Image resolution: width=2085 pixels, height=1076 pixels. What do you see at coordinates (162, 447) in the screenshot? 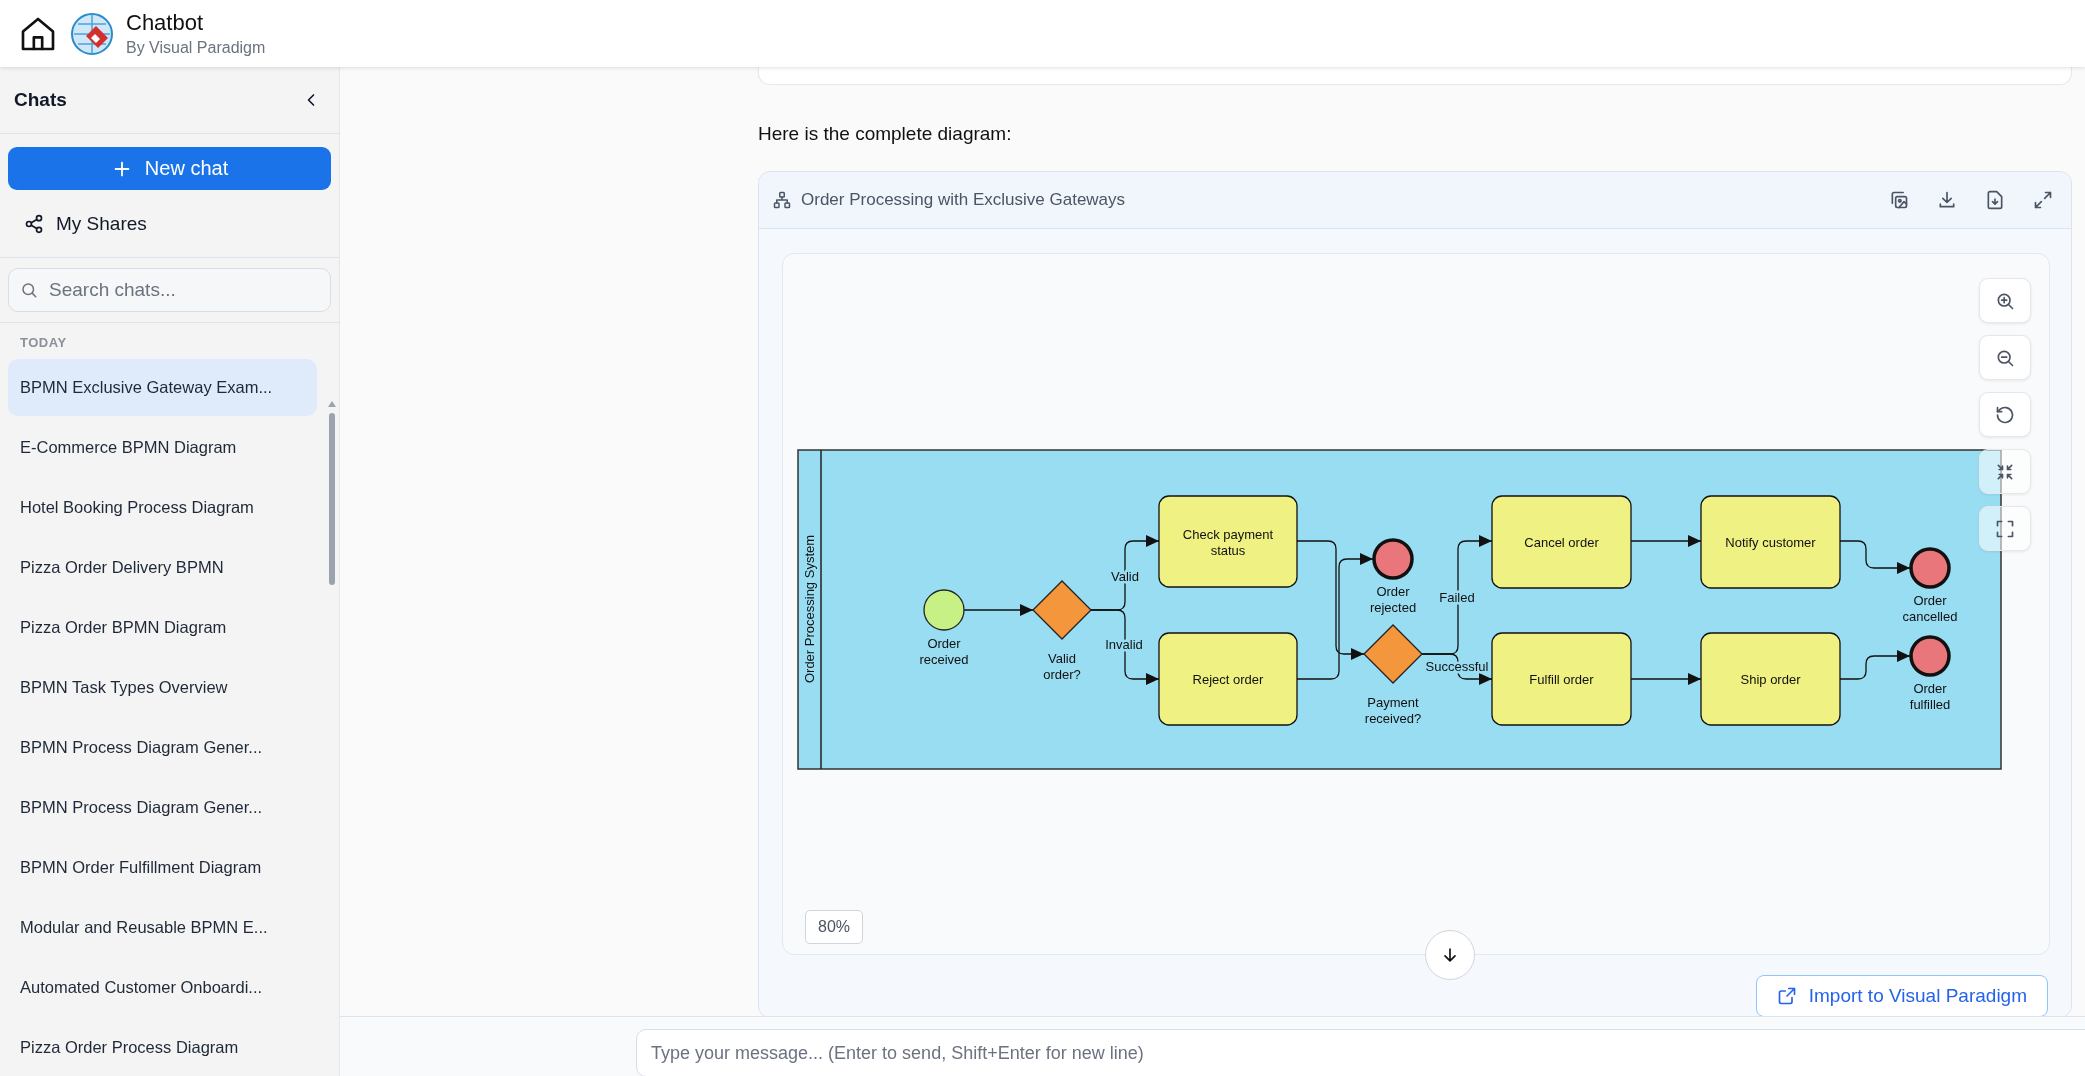
I see `chat-item: E-Commerce BPMN Diagram` at bounding box center [162, 447].